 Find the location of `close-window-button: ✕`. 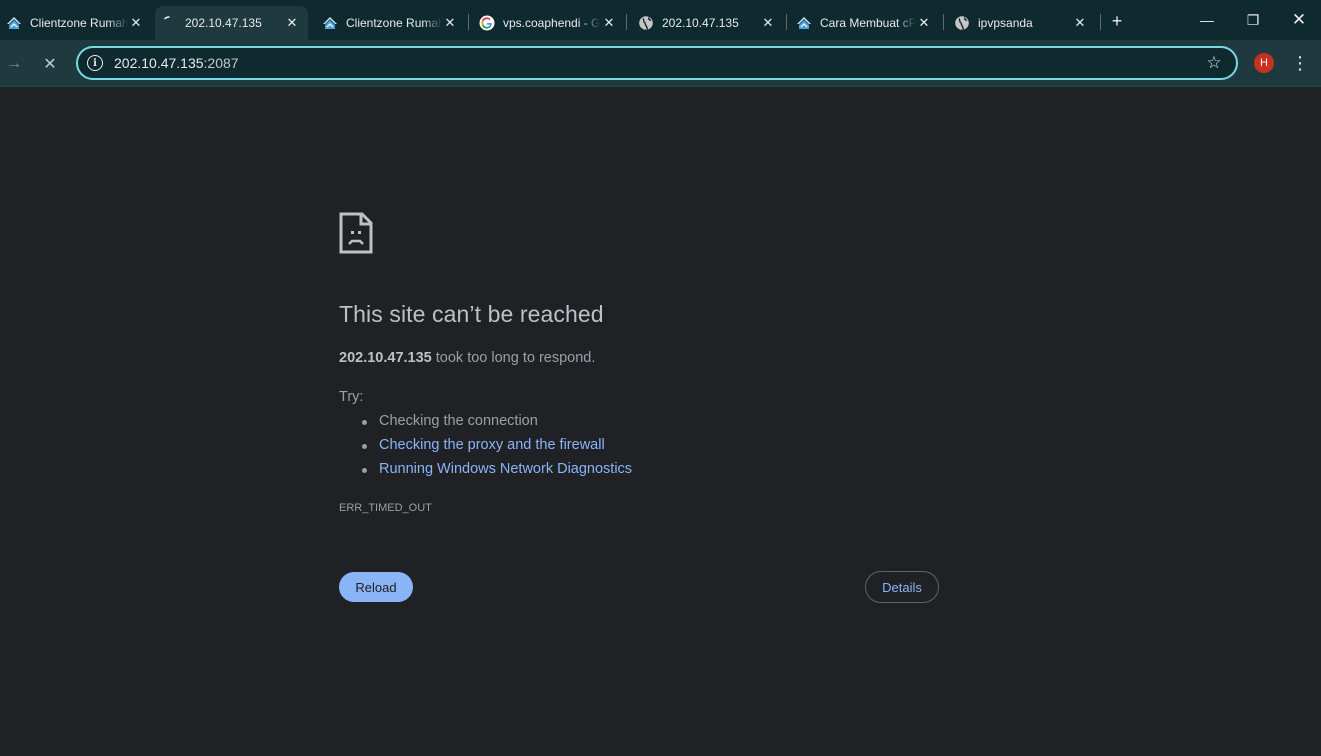

close-window-button: ✕ is located at coordinates (1298, 20).